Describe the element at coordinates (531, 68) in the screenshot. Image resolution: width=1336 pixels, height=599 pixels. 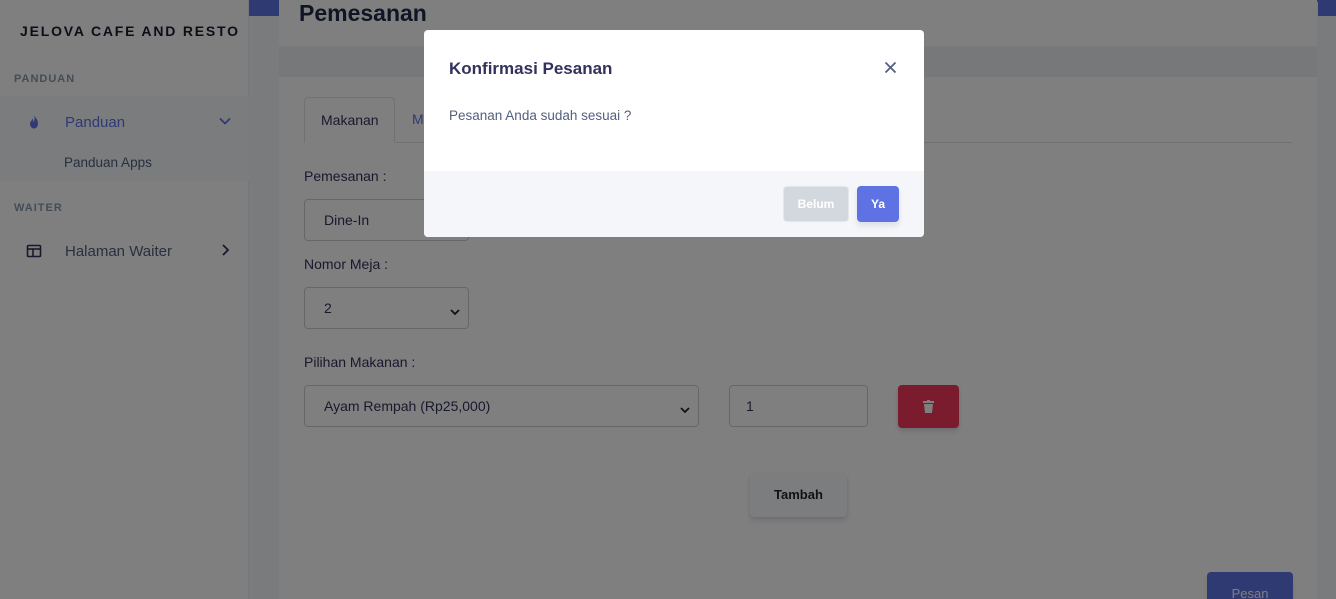
I see `modal-title: Konfirmasi Pesanan` at that location.